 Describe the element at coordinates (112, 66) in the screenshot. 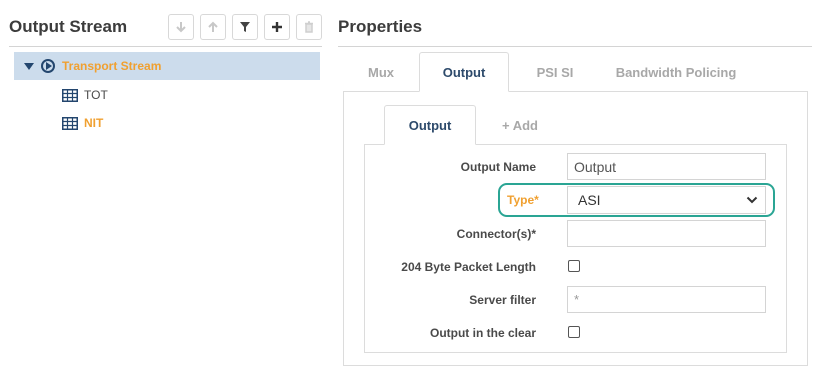

I see `tree-item-label: Transport Stream` at that location.